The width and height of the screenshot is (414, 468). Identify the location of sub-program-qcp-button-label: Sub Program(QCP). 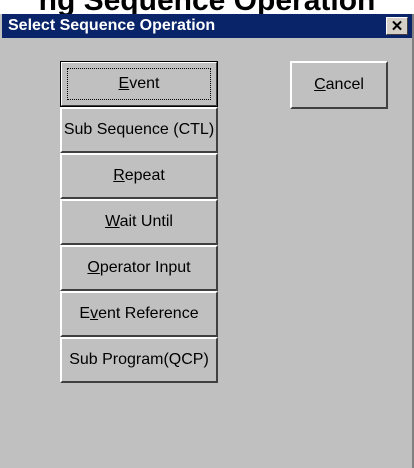
(139, 359).